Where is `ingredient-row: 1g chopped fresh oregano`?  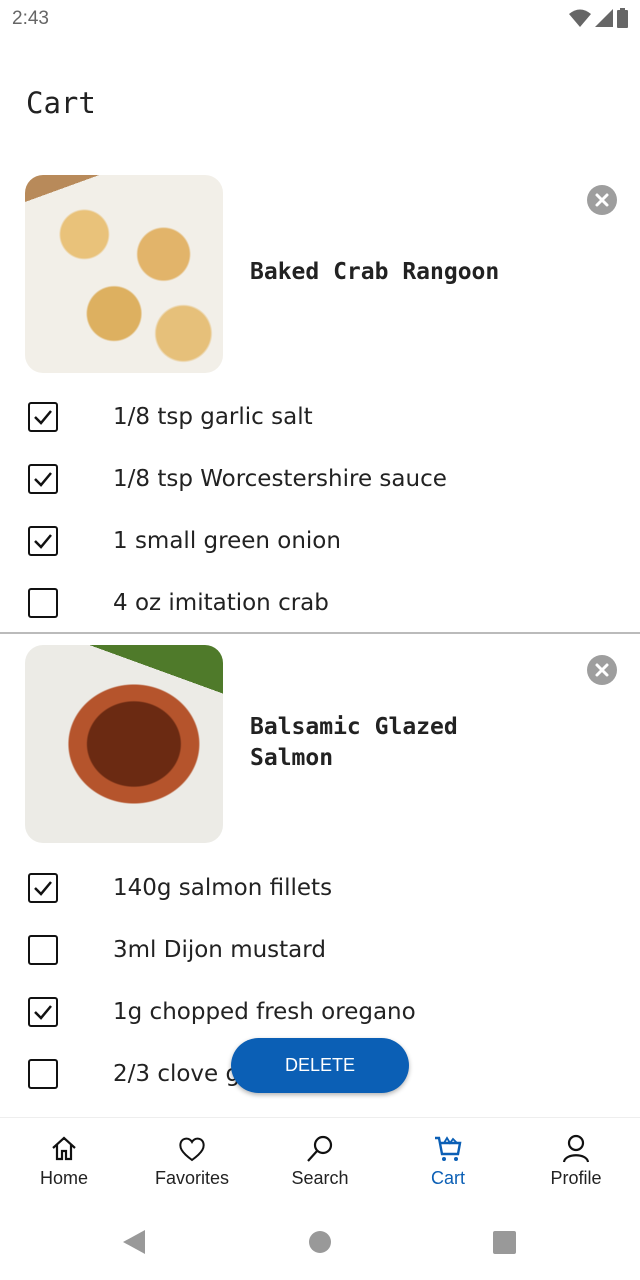 ingredient-row: 1g chopped fresh oregano is located at coordinates (222, 1012).